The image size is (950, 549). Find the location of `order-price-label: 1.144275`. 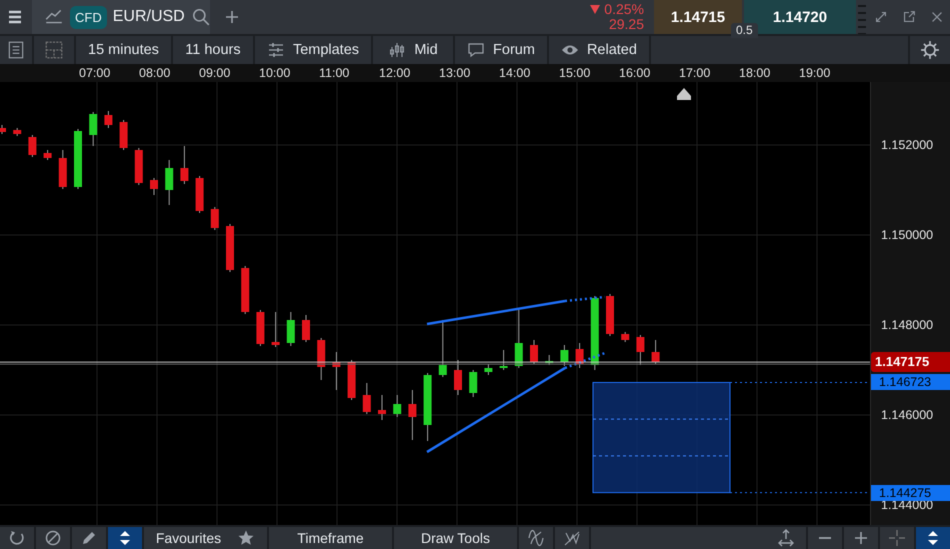

order-price-label: 1.144275 is located at coordinates (910, 492).